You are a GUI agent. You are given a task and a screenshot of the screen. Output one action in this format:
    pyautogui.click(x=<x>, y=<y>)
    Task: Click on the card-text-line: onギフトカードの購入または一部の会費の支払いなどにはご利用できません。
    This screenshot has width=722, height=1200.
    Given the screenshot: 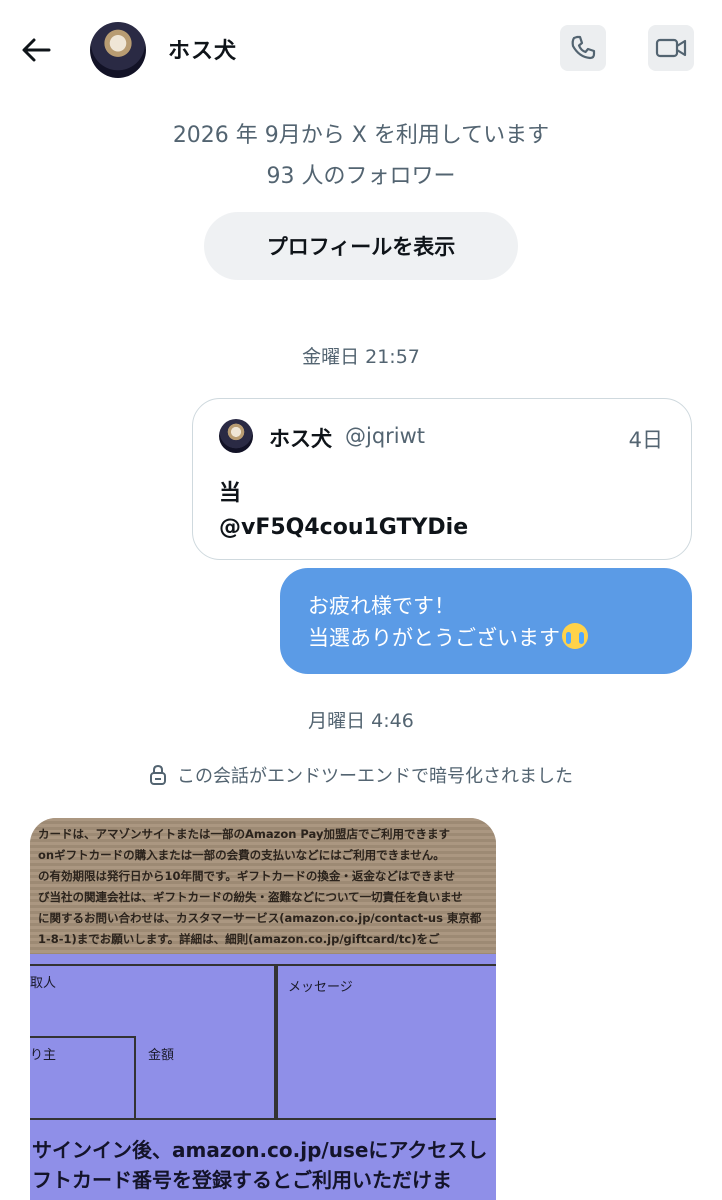 What is the action you would take?
    pyautogui.click(x=241, y=855)
    